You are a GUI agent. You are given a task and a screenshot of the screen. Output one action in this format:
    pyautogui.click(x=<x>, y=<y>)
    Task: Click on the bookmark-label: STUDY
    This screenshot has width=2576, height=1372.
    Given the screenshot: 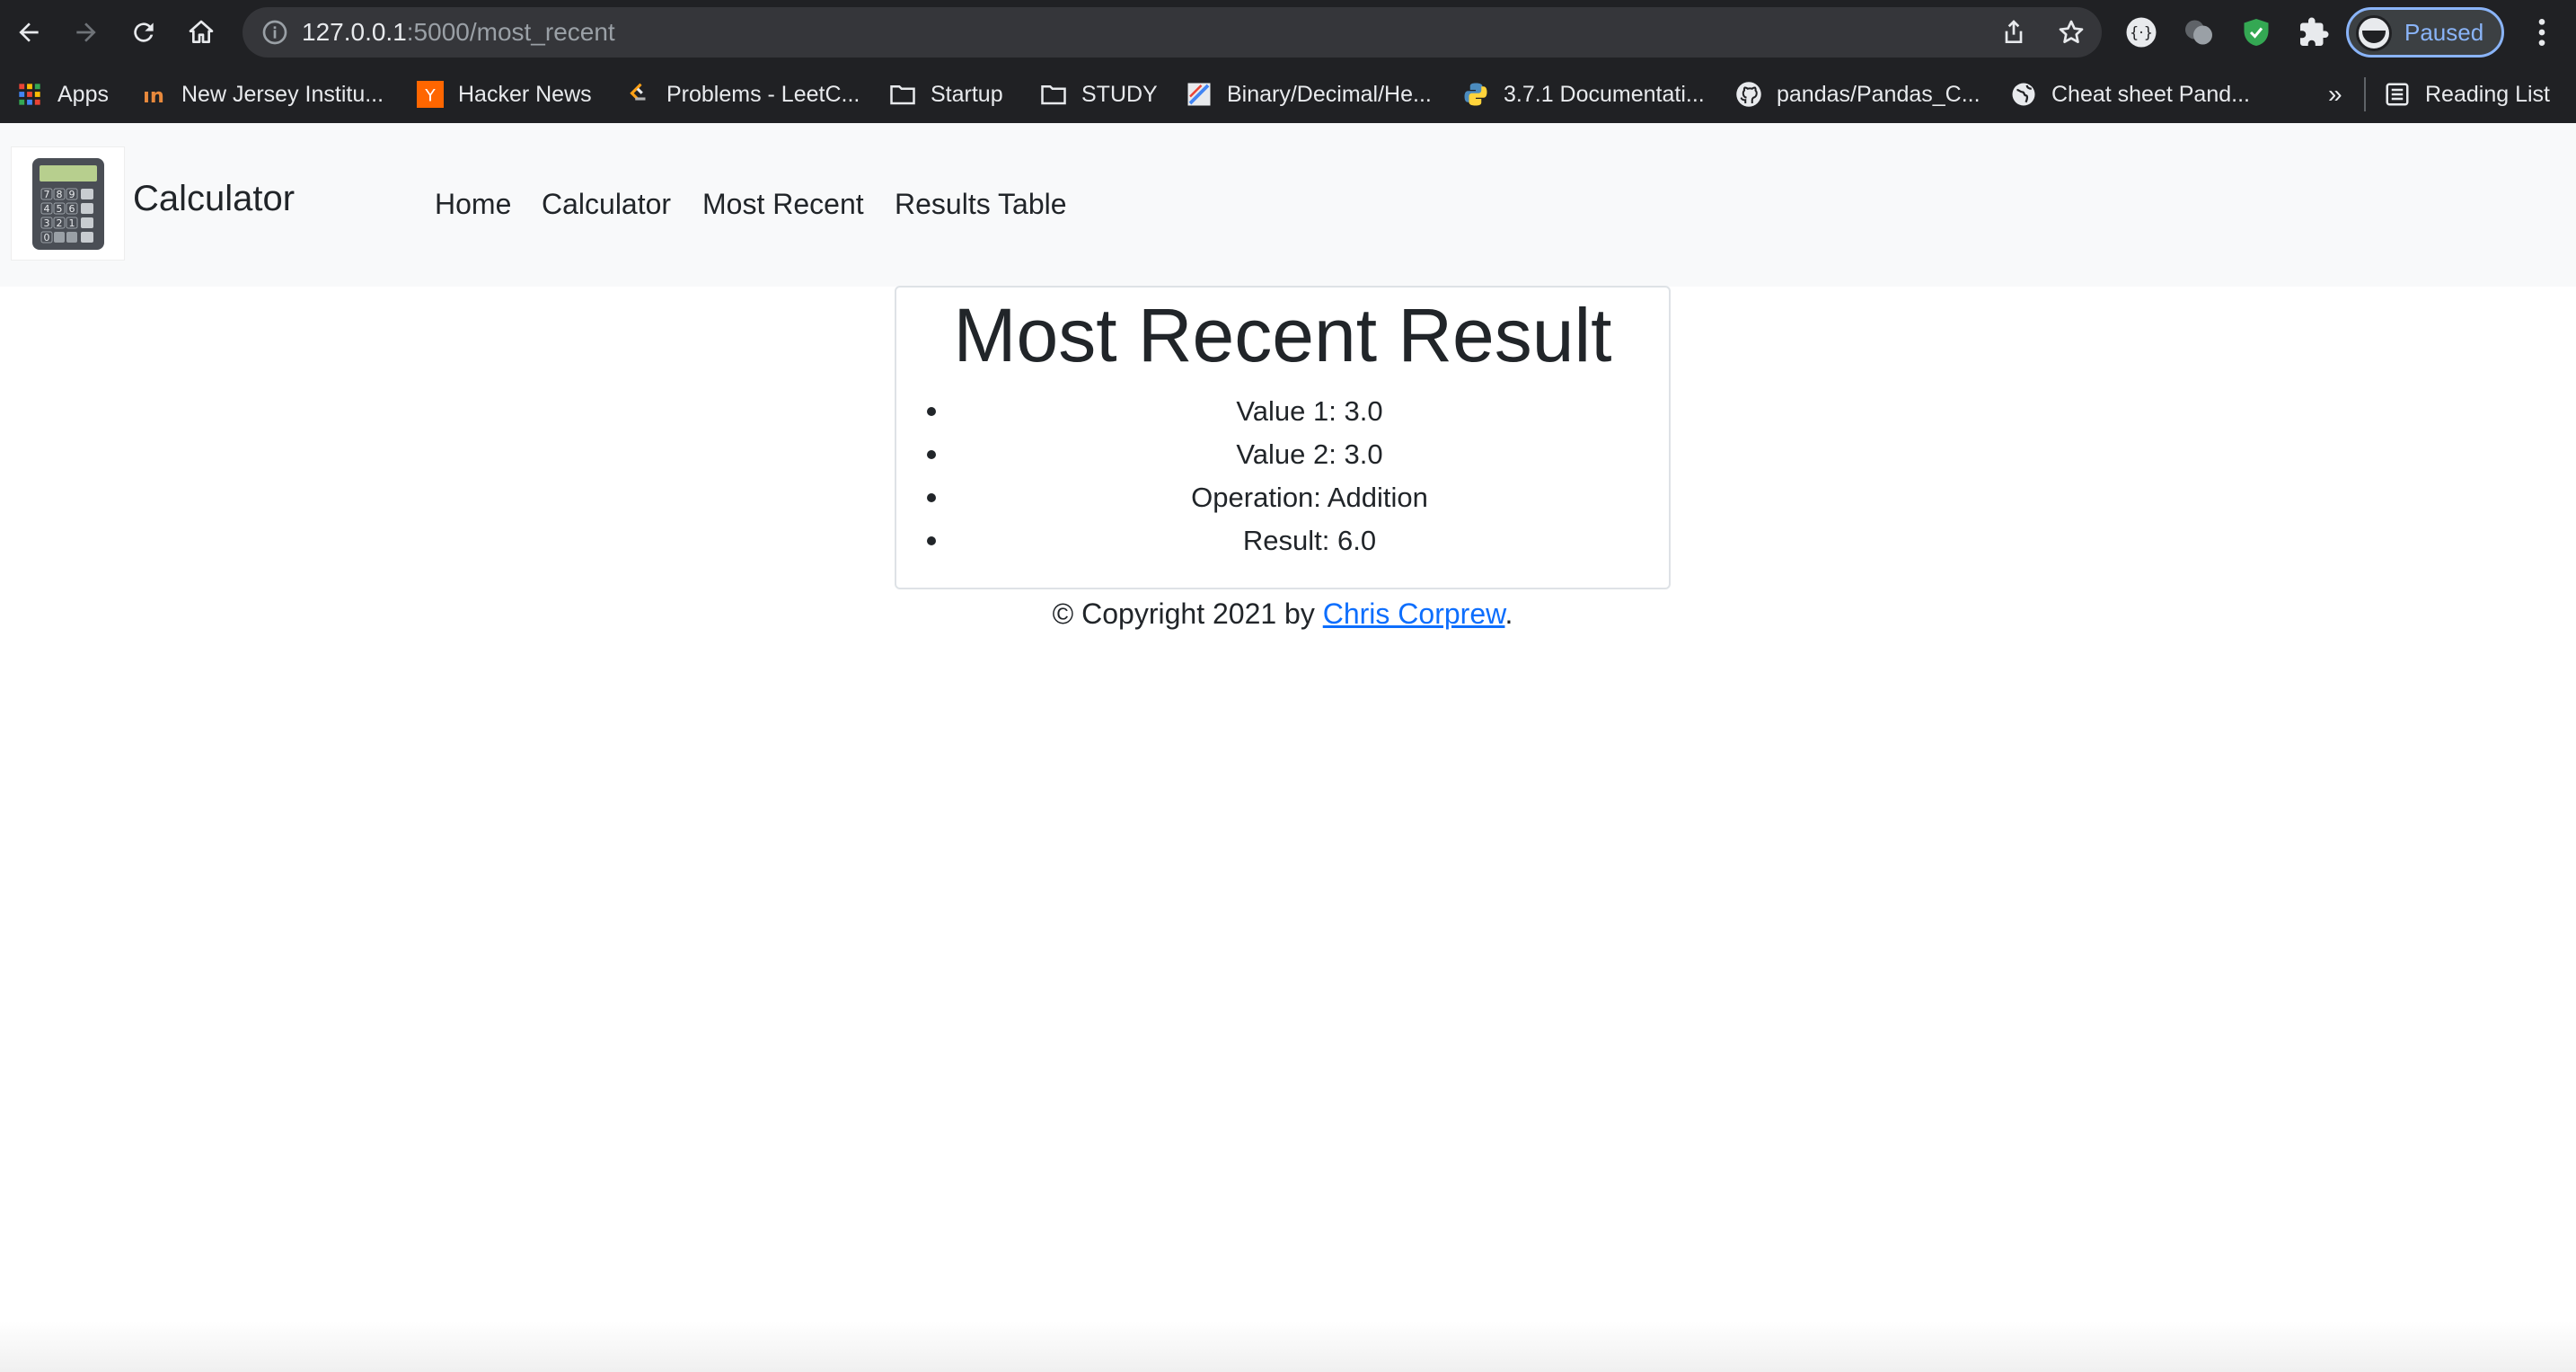 What is the action you would take?
    pyautogui.click(x=1119, y=94)
    